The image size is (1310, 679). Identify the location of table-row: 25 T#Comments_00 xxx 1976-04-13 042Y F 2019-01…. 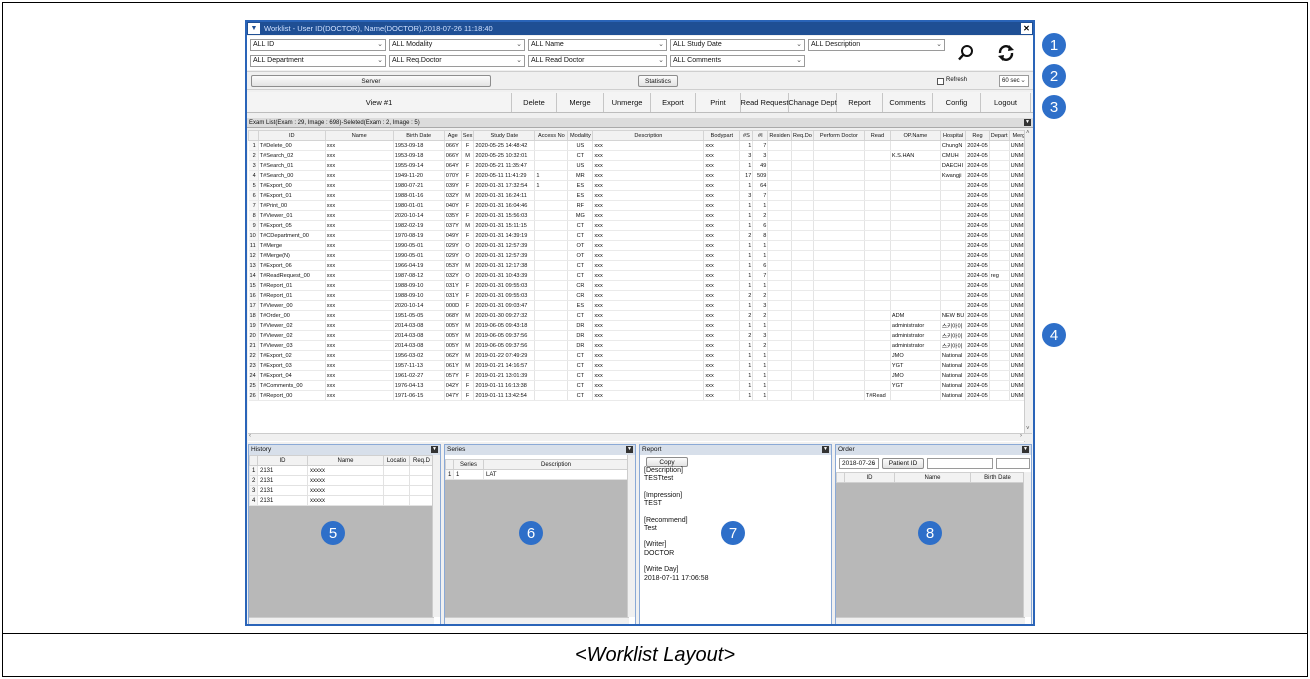
(639, 385).